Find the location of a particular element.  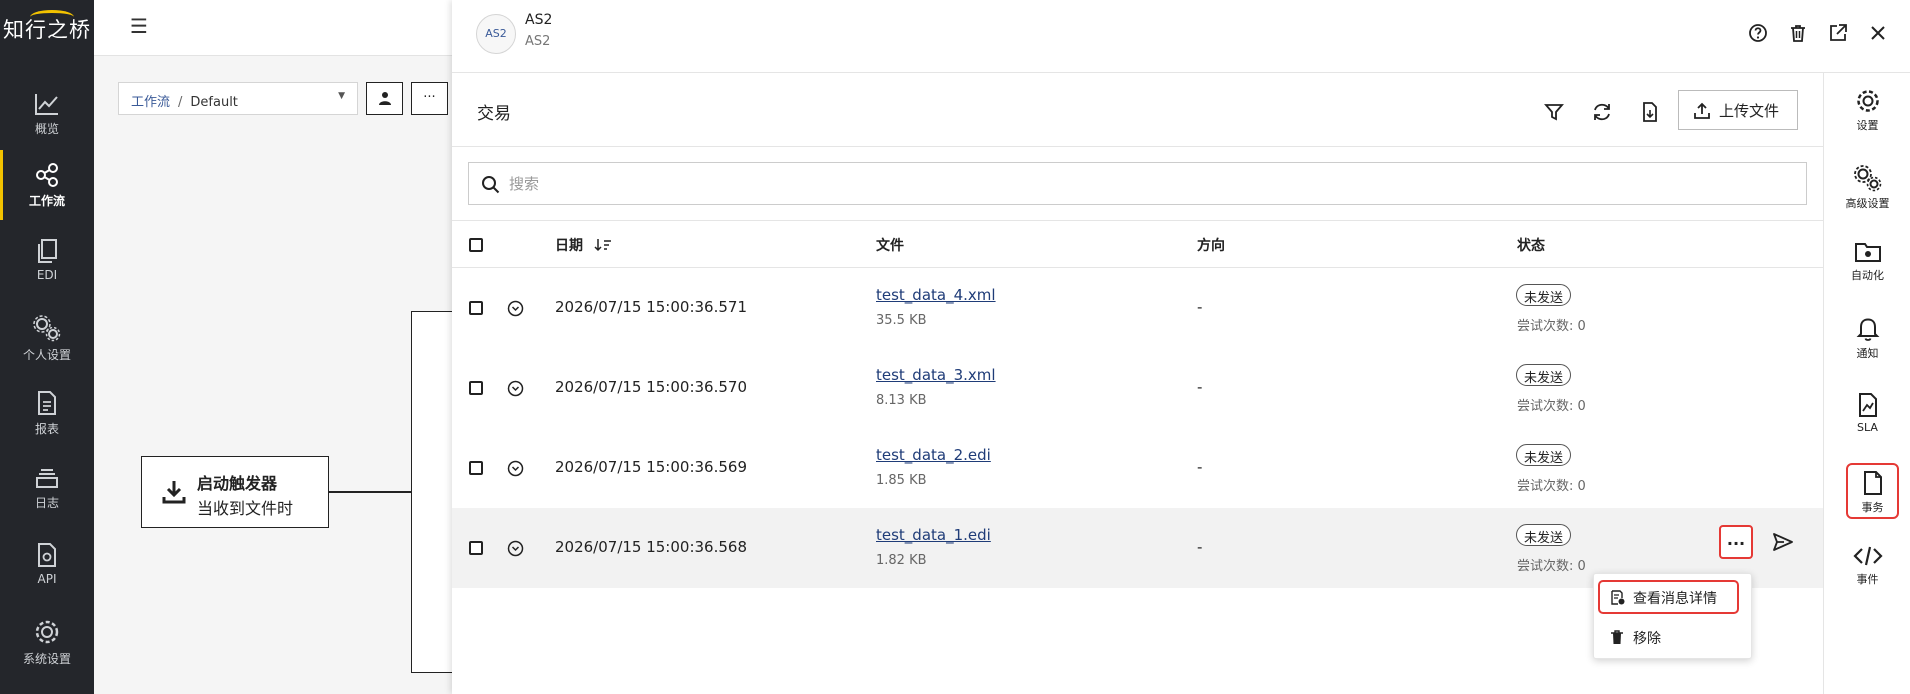

row-file-link: test_data_3.xml is located at coordinates (936, 375).